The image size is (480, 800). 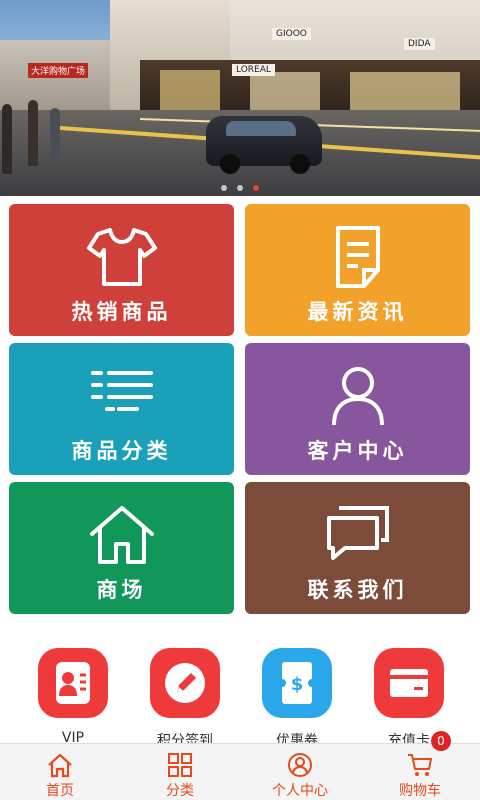 I want to click on tile-label: 商场, so click(x=121, y=590).